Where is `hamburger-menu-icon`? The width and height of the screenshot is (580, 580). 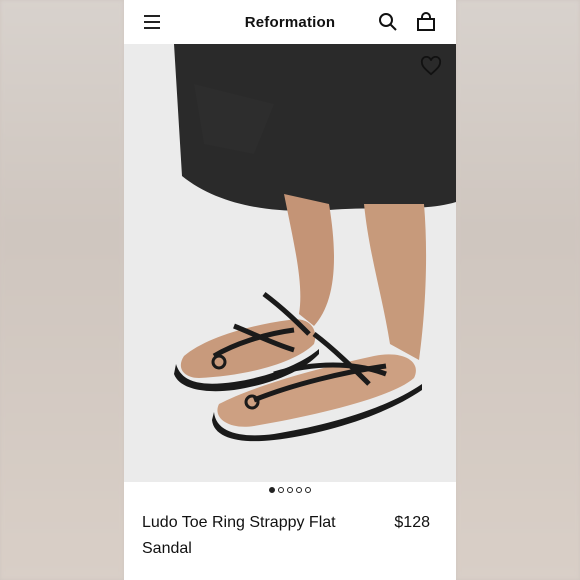 hamburger-menu-icon is located at coordinates (152, 22).